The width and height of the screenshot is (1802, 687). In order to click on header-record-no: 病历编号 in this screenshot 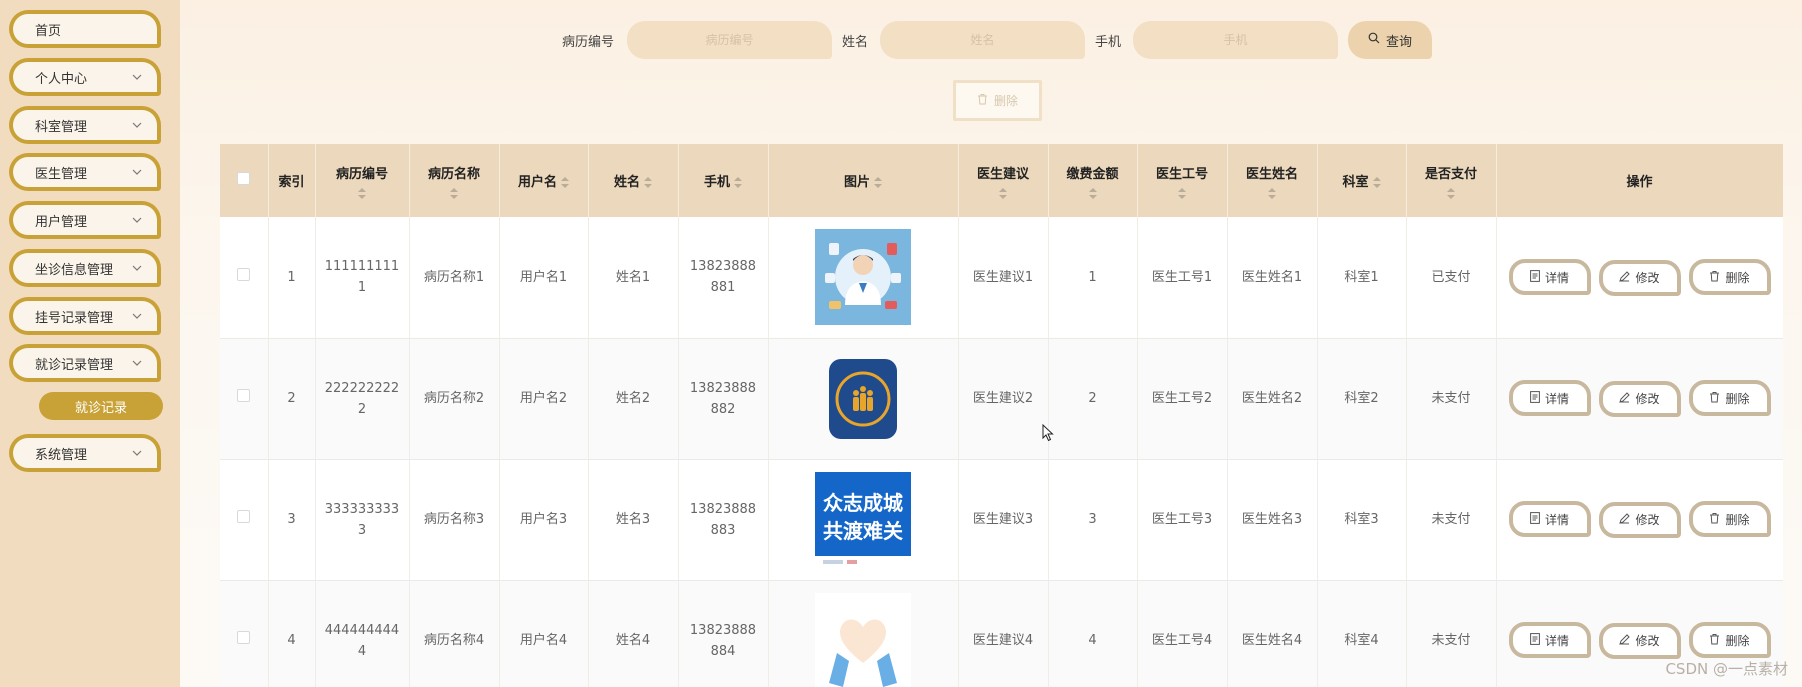, I will do `click(362, 180)`.